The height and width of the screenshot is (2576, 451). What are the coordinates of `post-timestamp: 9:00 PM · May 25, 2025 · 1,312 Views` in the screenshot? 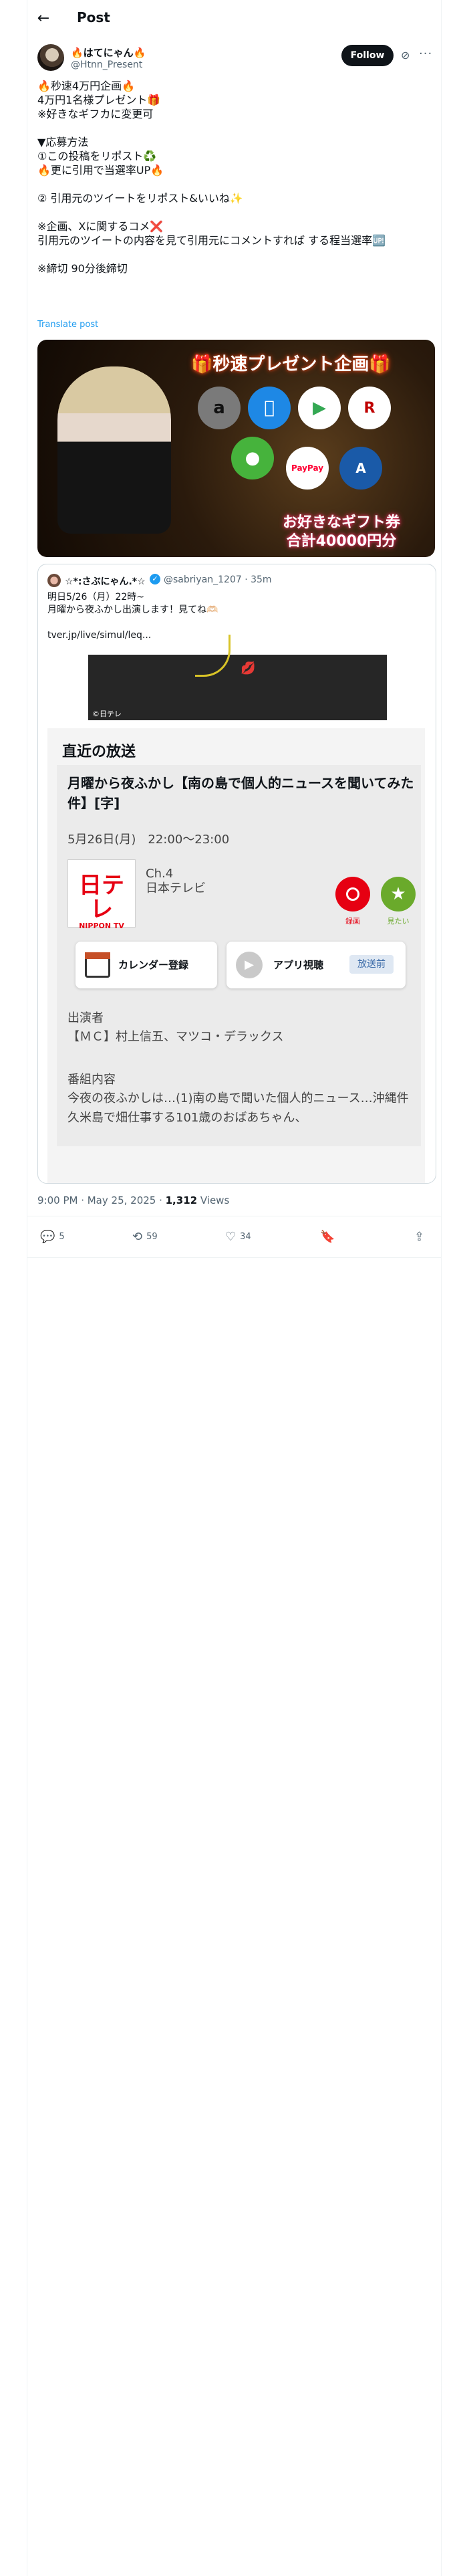 It's located at (133, 1200).